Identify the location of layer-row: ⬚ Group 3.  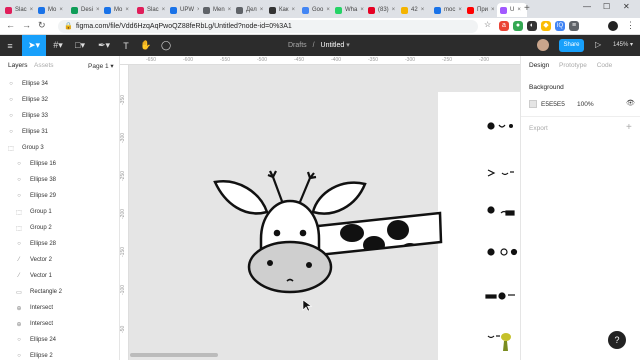
(25, 148).